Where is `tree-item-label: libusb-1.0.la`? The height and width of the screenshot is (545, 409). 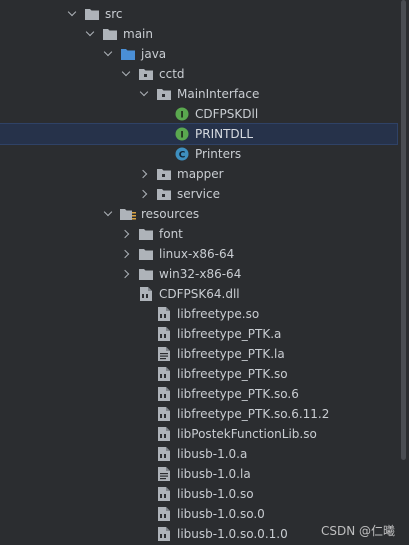 tree-item-label: libusb-1.0.la is located at coordinates (214, 474).